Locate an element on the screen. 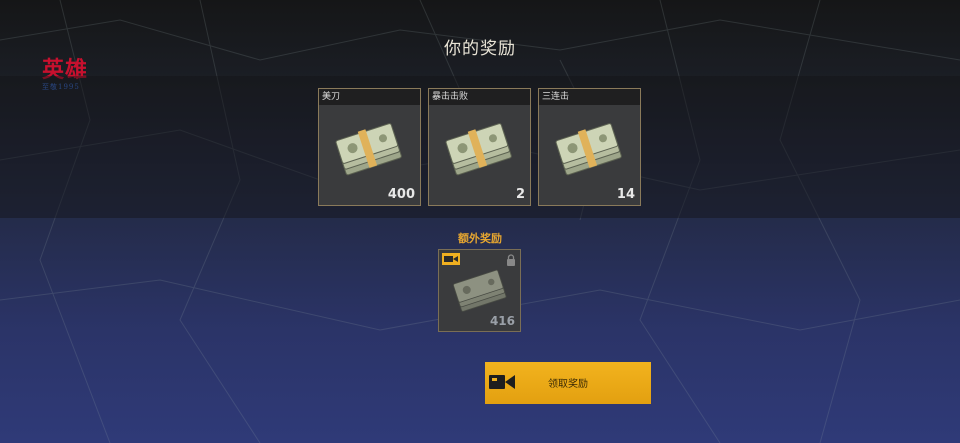 This screenshot has height=443, width=960. page-title: 你的奖励 is located at coordinates (480, 49).